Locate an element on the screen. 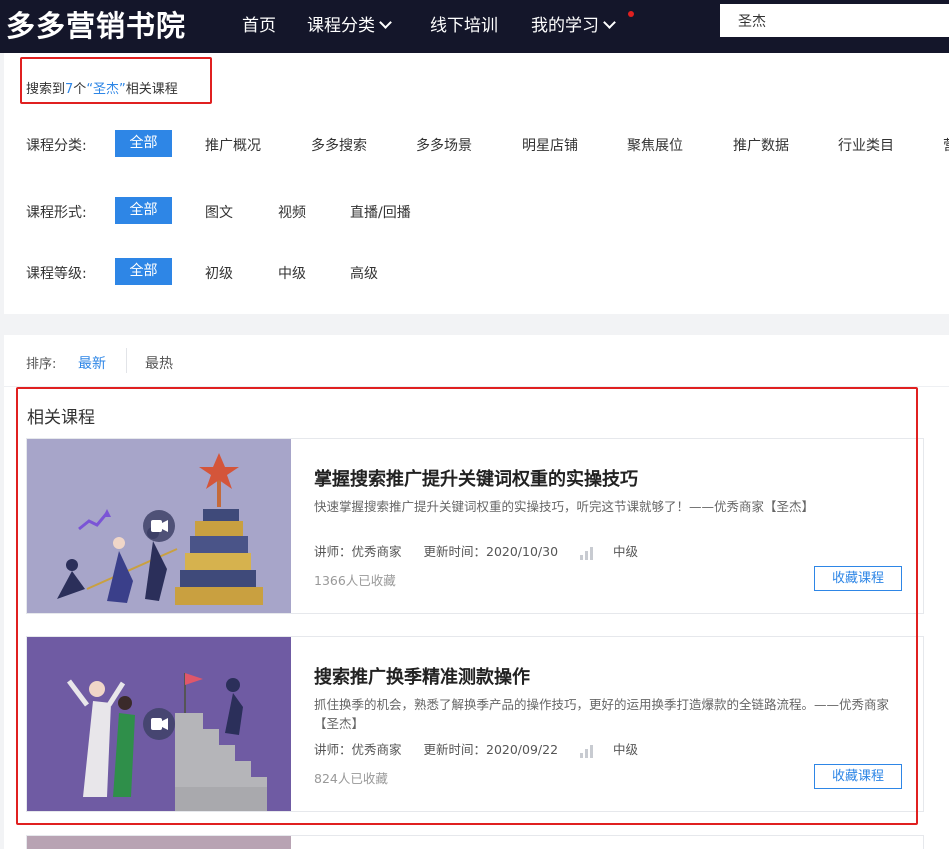  nav-offline-training-label: 线下培训 is located at coordinates (464, 26).